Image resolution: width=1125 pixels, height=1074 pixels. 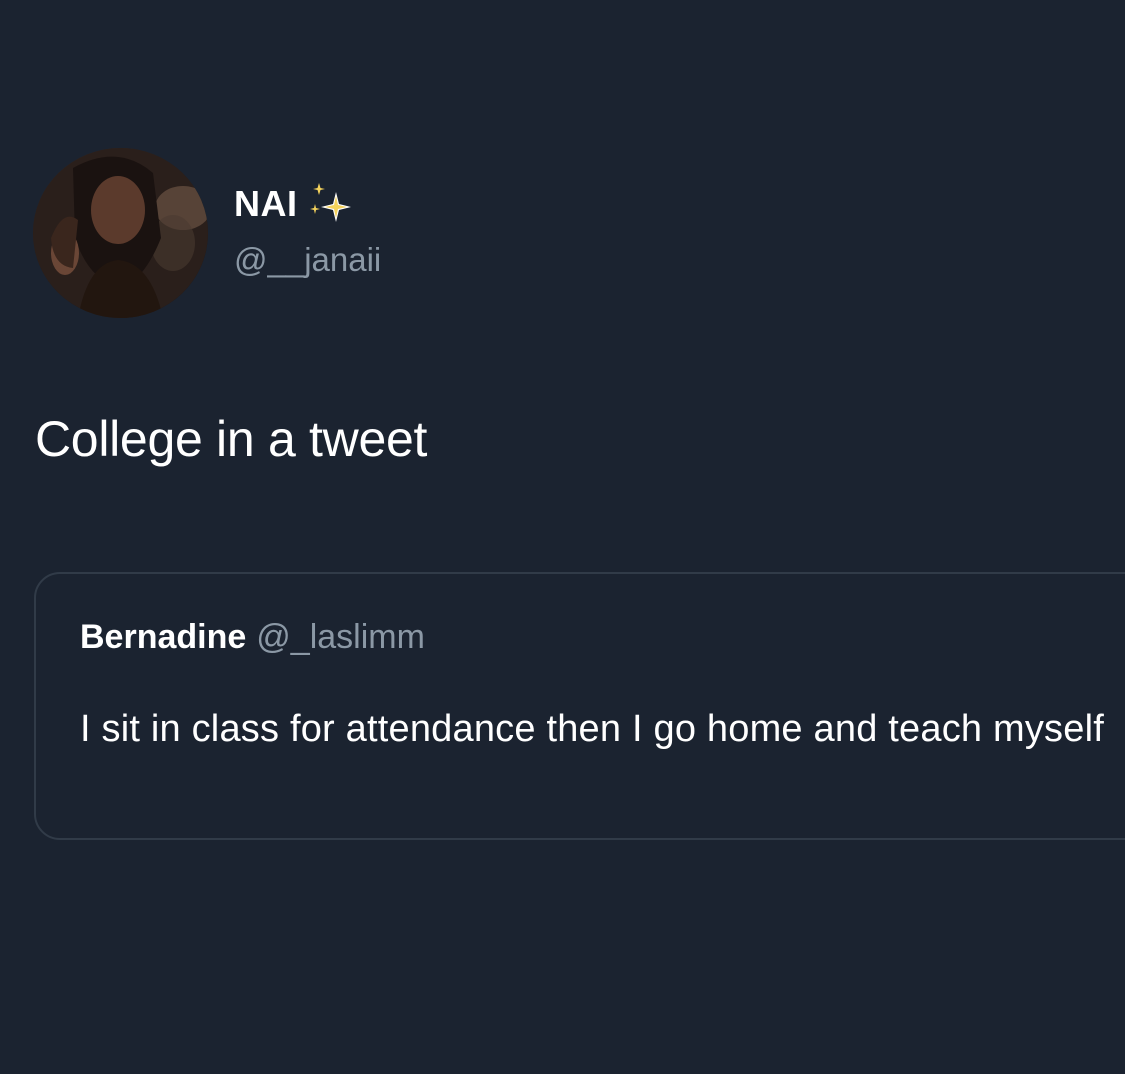 I want to click on avatar, so click(x=120, y=233).